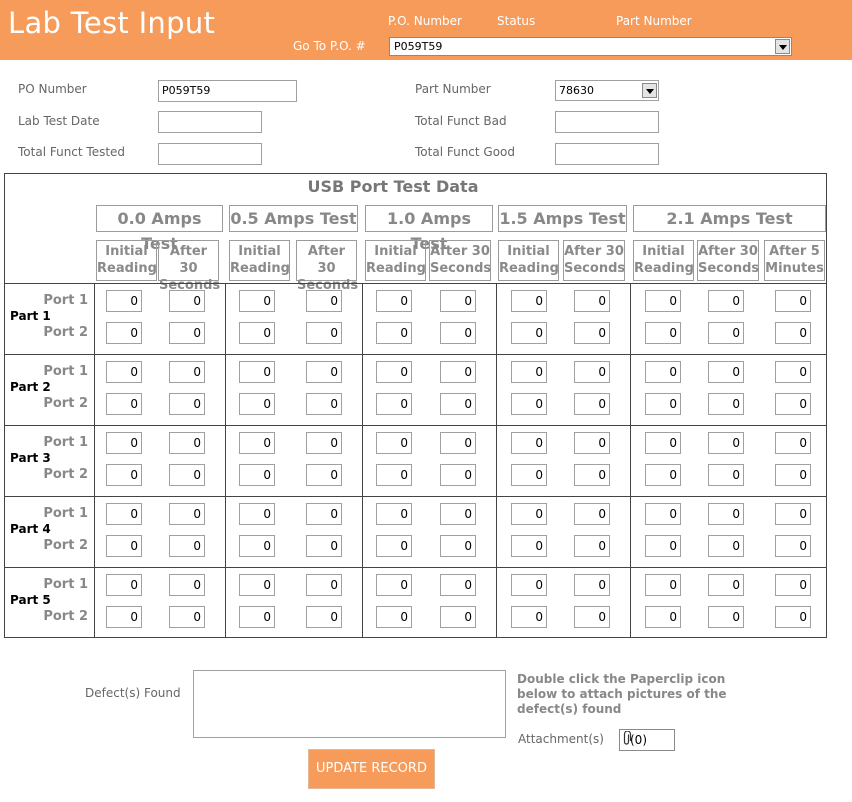 The width and height of the screenshot is (852, 802). I want to click on total-funct-tested-field, so click(210, 154).